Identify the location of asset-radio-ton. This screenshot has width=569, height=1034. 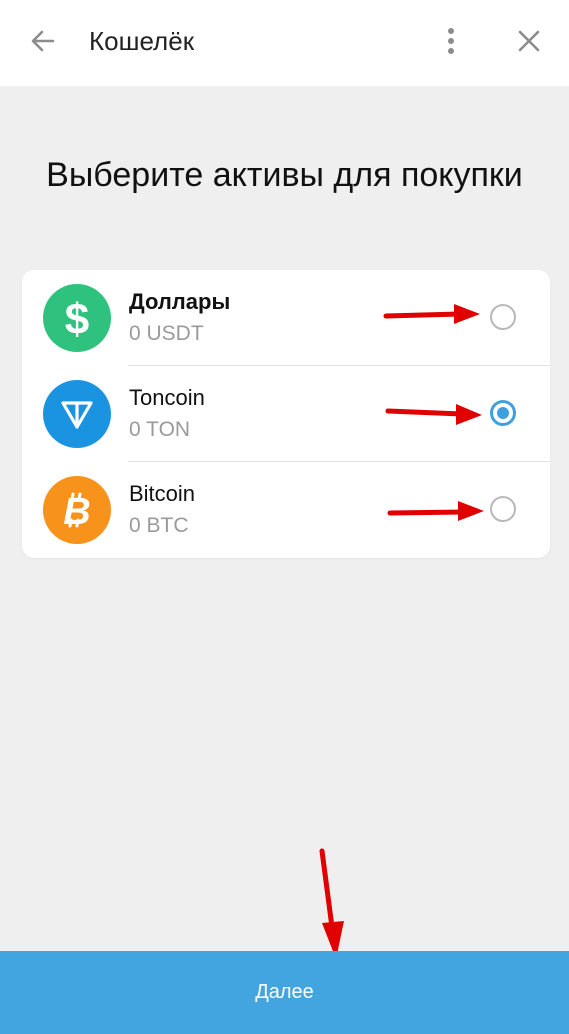
(503, 413).